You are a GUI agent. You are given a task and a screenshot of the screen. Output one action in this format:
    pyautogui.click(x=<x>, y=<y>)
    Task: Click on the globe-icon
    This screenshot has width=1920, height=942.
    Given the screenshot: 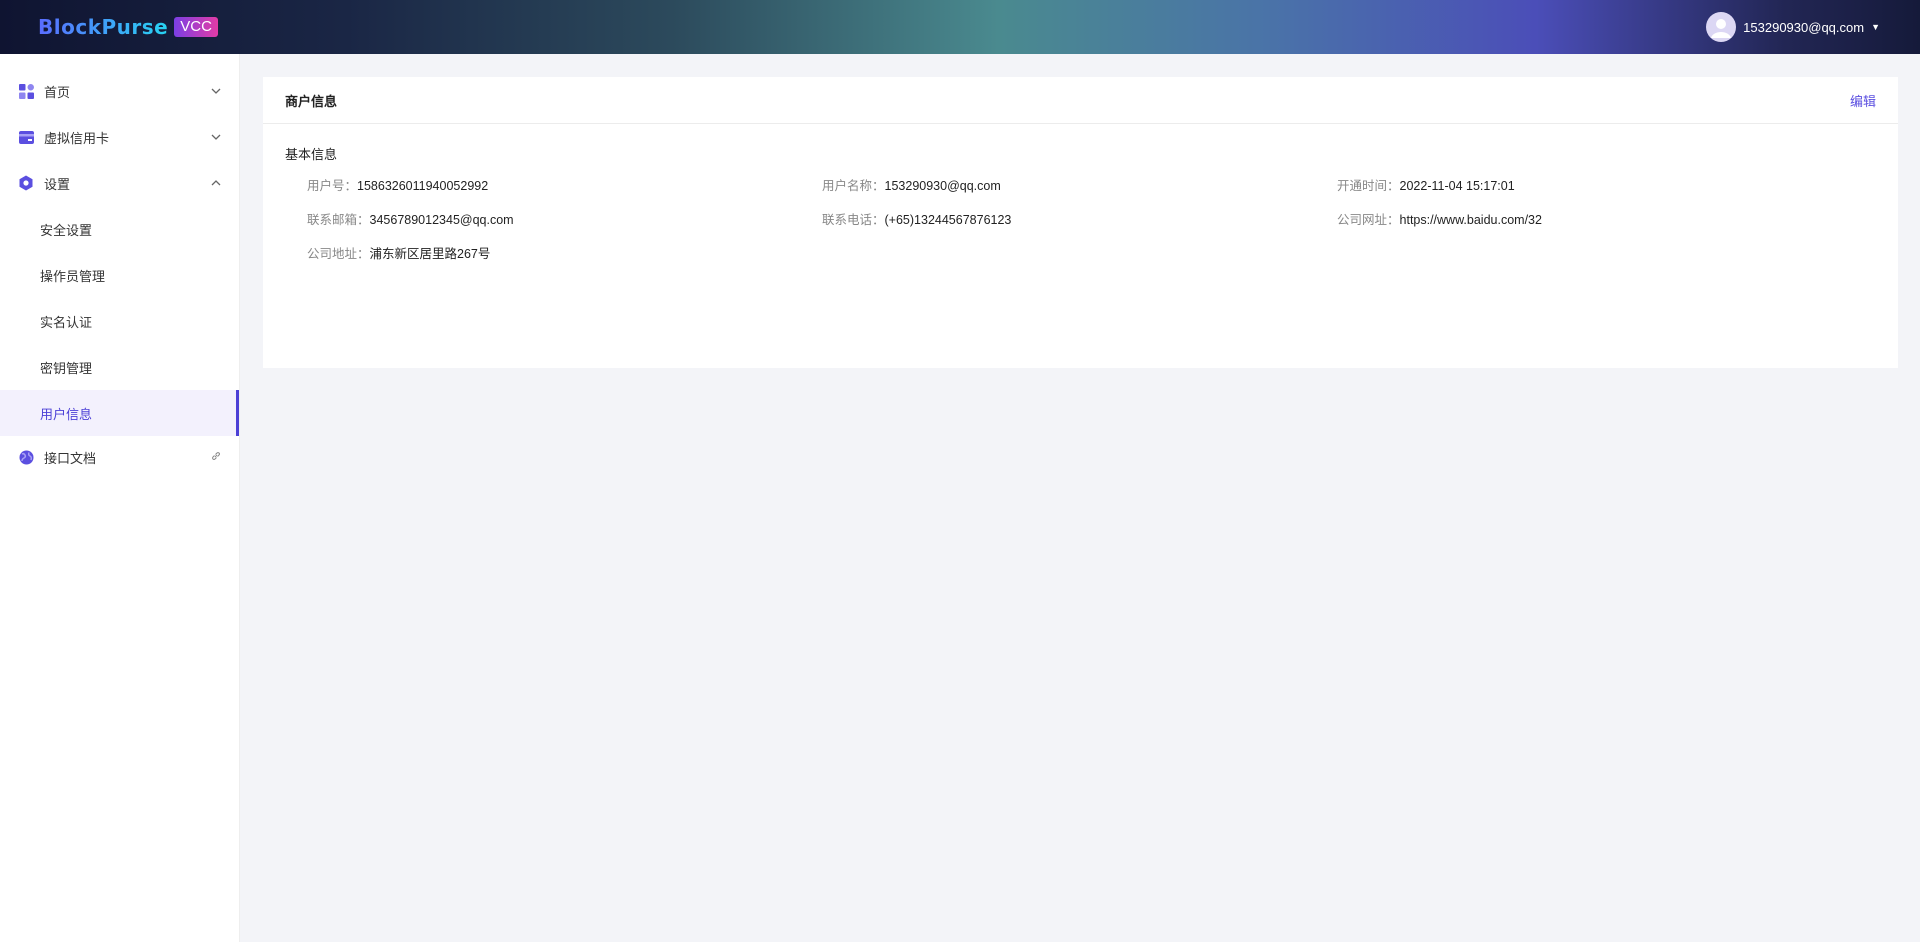 What is the action you would take?
    pyautogui.click(x=26, y=457)
    